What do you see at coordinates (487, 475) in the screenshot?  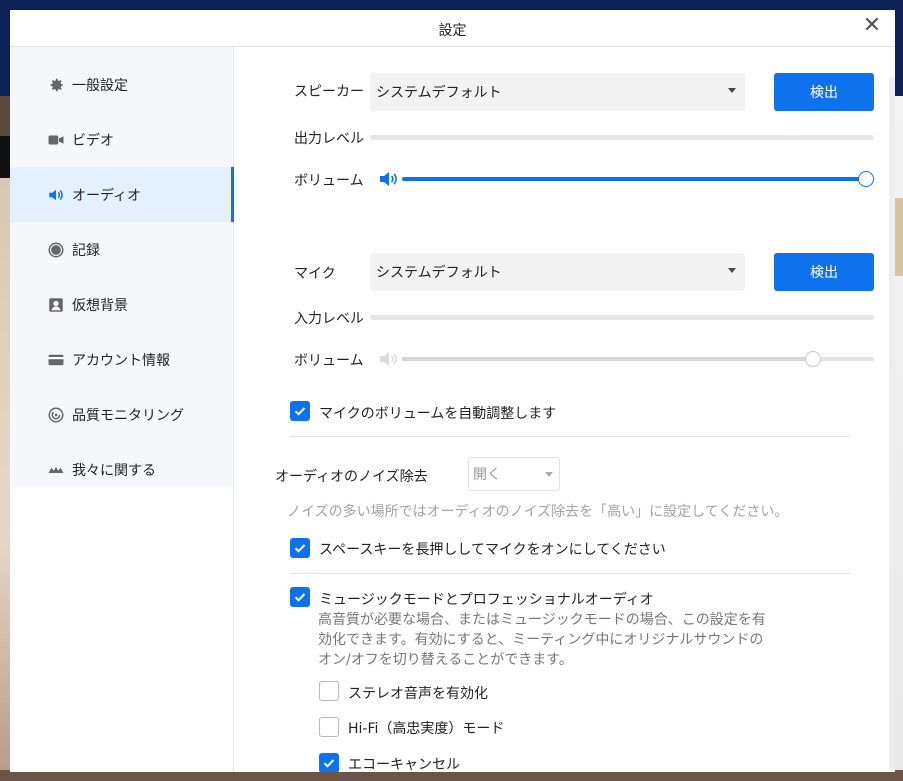 I see `noise-suppression-value: 開く` at bounding box center [487, 475].